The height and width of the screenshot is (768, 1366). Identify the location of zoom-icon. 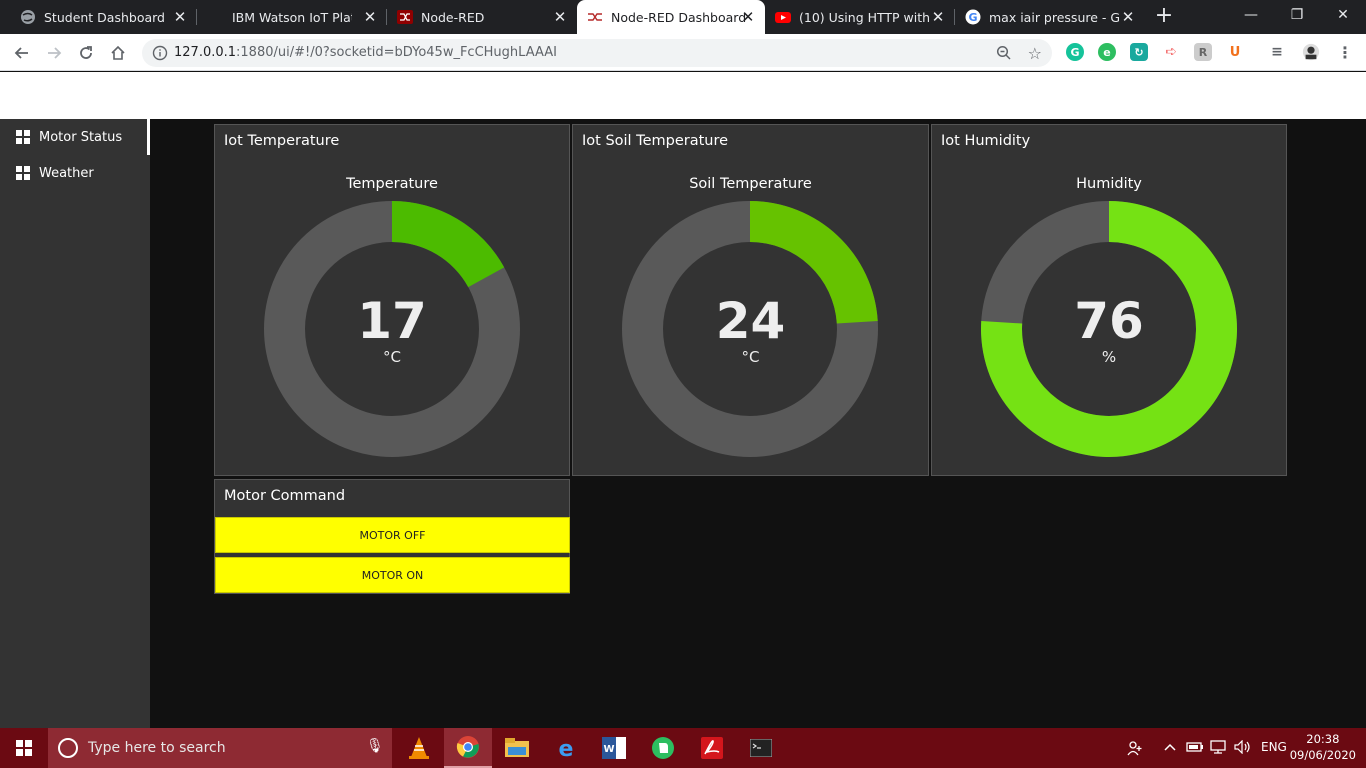
(1004, 55).